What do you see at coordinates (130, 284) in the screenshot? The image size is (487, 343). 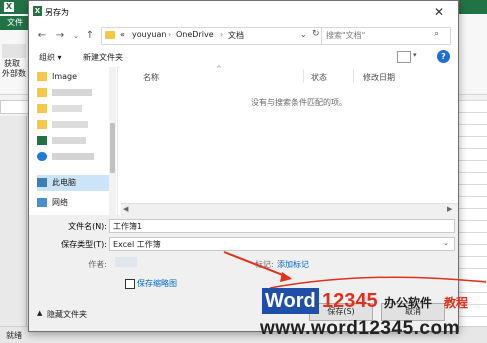 I see `thumbnail-checkbox` at bounding box center [130, 284].